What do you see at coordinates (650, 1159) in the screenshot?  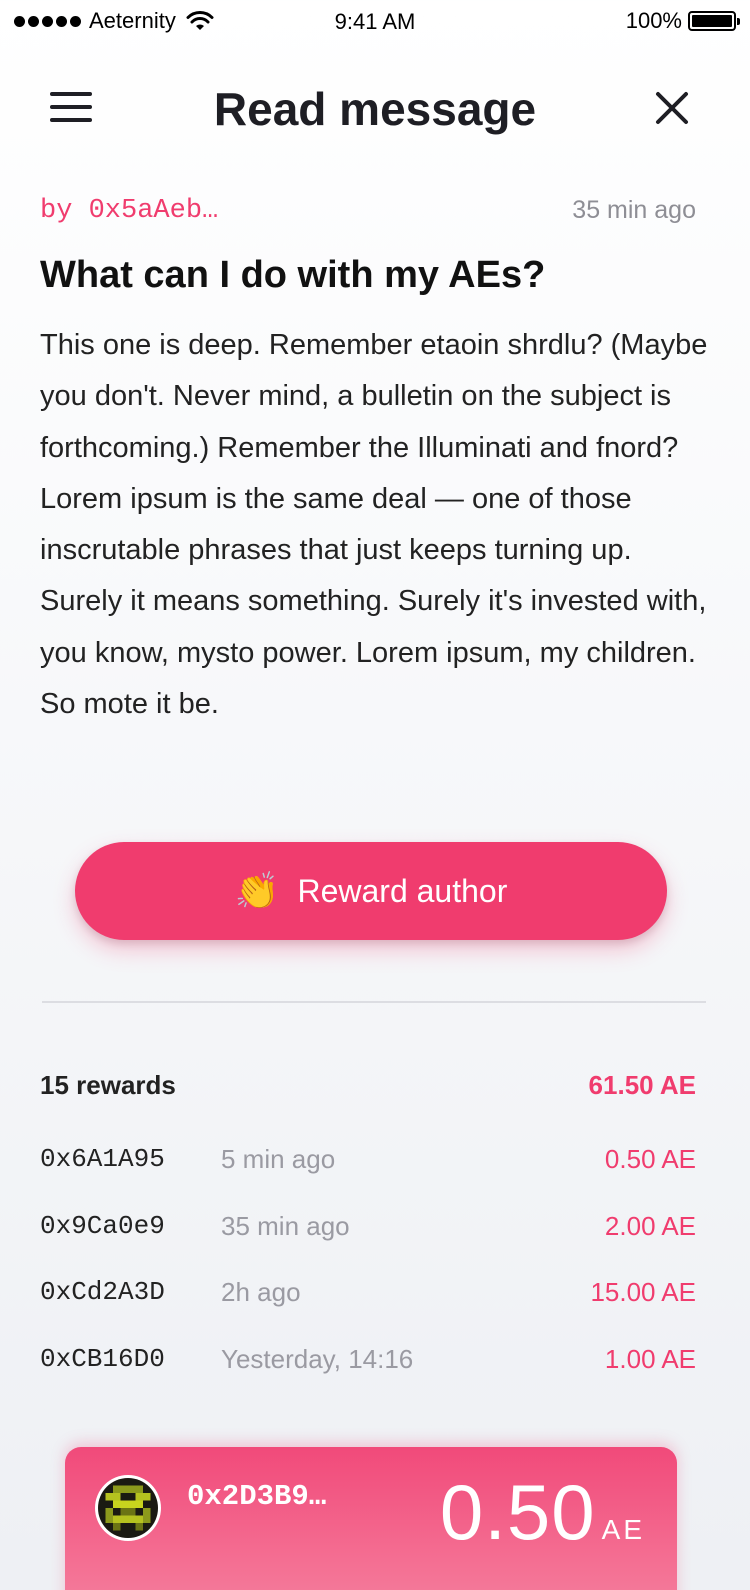 I see `reward-amount: 0.50 AE` at bounding box center [650, 1159].